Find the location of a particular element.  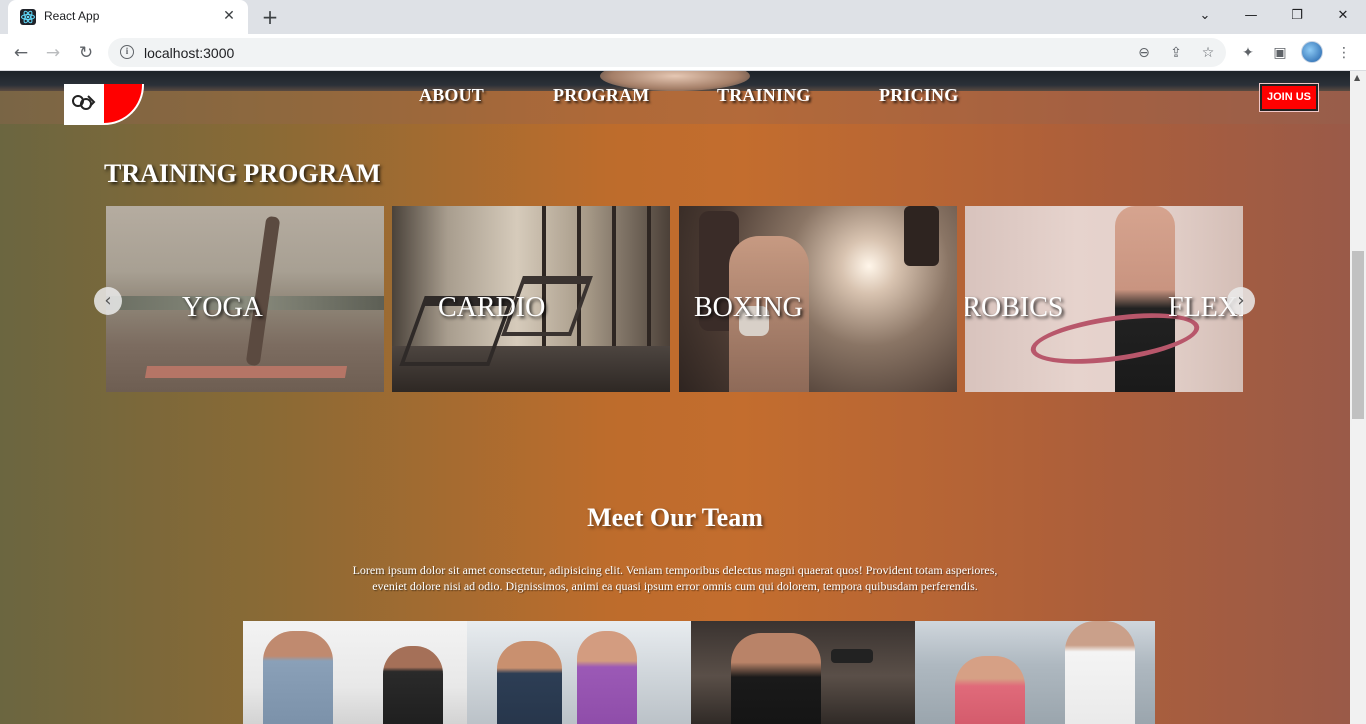

zoom-icon: ⊖ is located at coordinates (1144, 53).